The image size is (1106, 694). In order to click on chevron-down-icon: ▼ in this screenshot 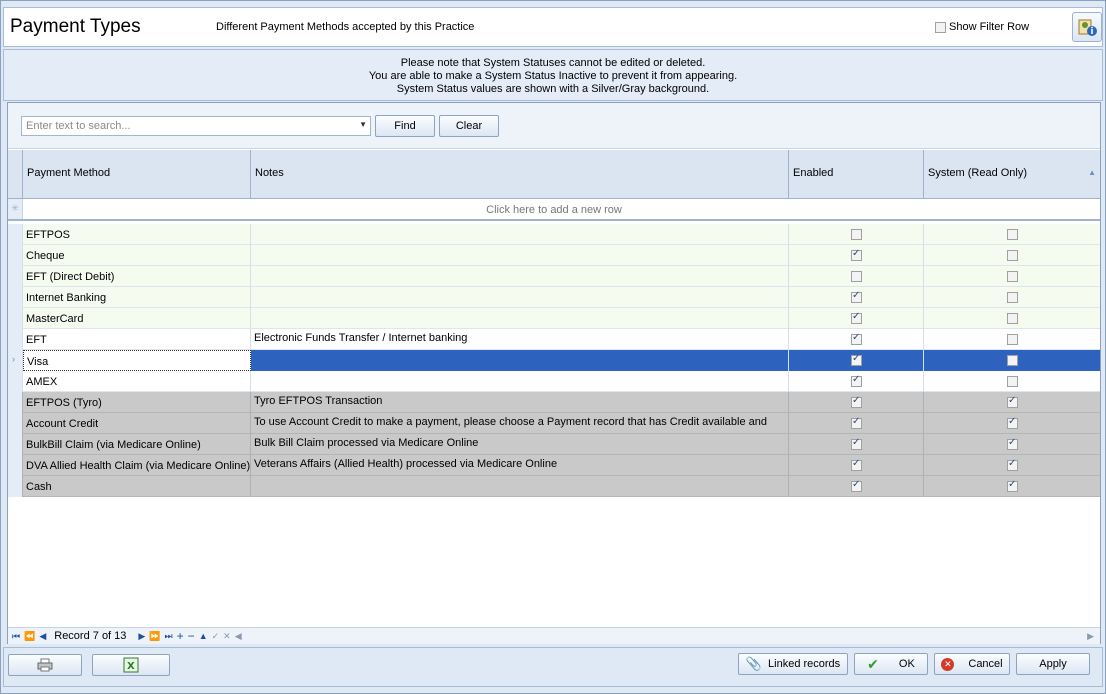, I will do `click(363, 124)`.